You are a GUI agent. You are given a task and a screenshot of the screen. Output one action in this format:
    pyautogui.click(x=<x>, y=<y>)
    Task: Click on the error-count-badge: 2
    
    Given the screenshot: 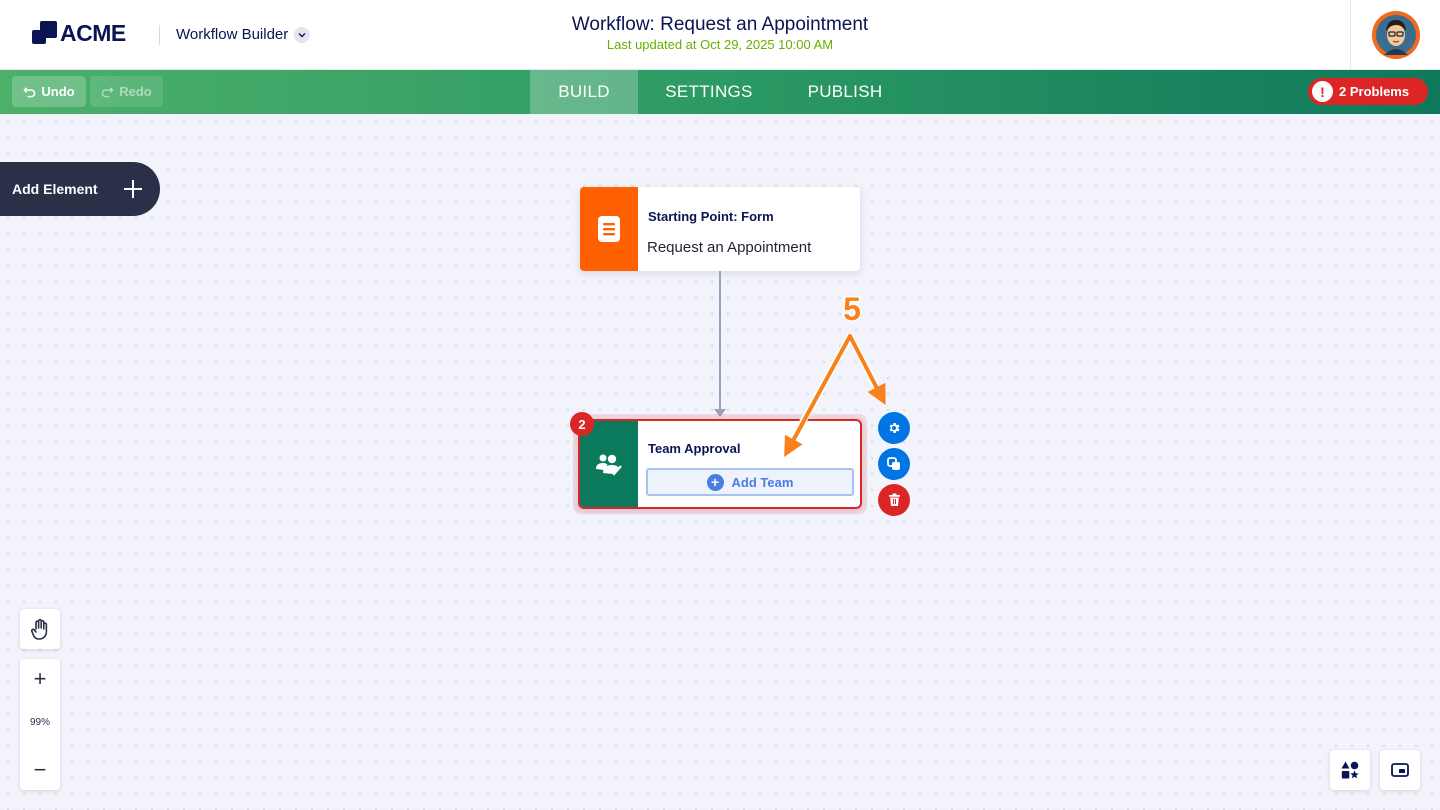 What is the action you would take?
    pyautogui.click(x=582, y=424)
    